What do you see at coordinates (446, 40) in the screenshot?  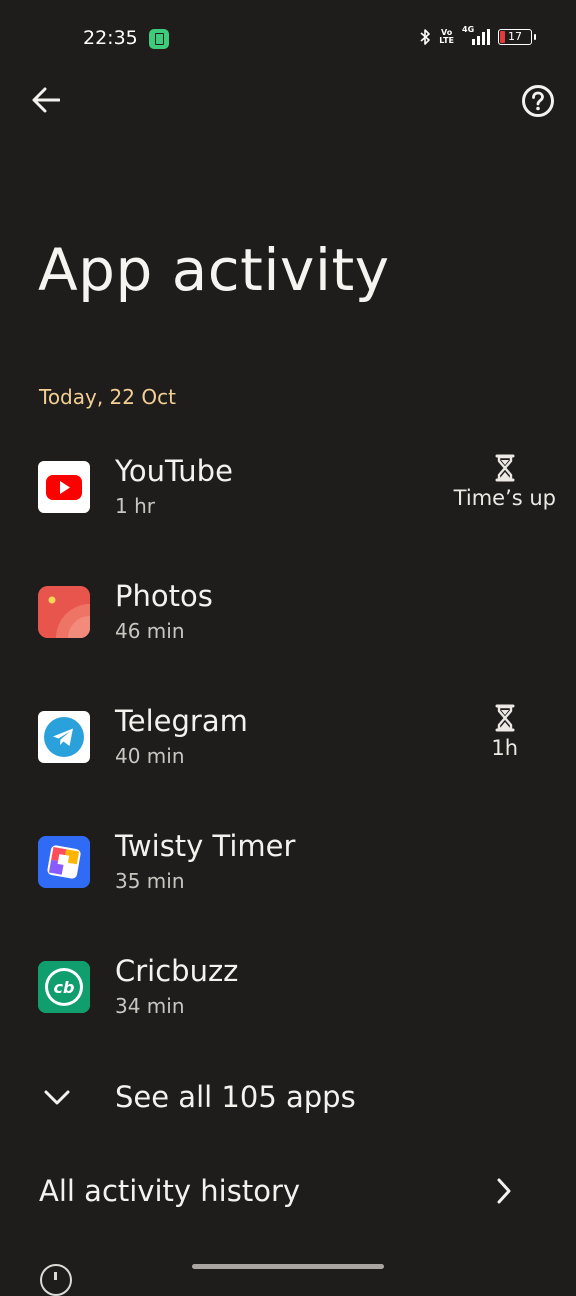 I see `volte-bottom-label: LTE` at bounding box center [446, 40].